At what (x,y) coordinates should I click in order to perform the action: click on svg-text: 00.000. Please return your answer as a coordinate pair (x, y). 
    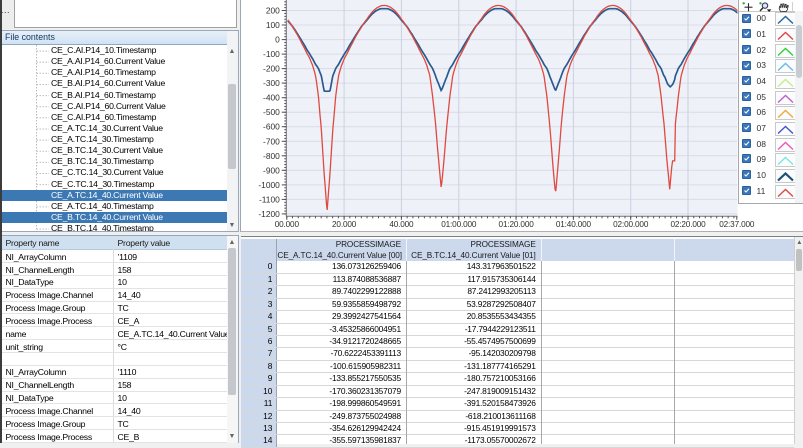
    Looking at the image, I should click on (287, 224).